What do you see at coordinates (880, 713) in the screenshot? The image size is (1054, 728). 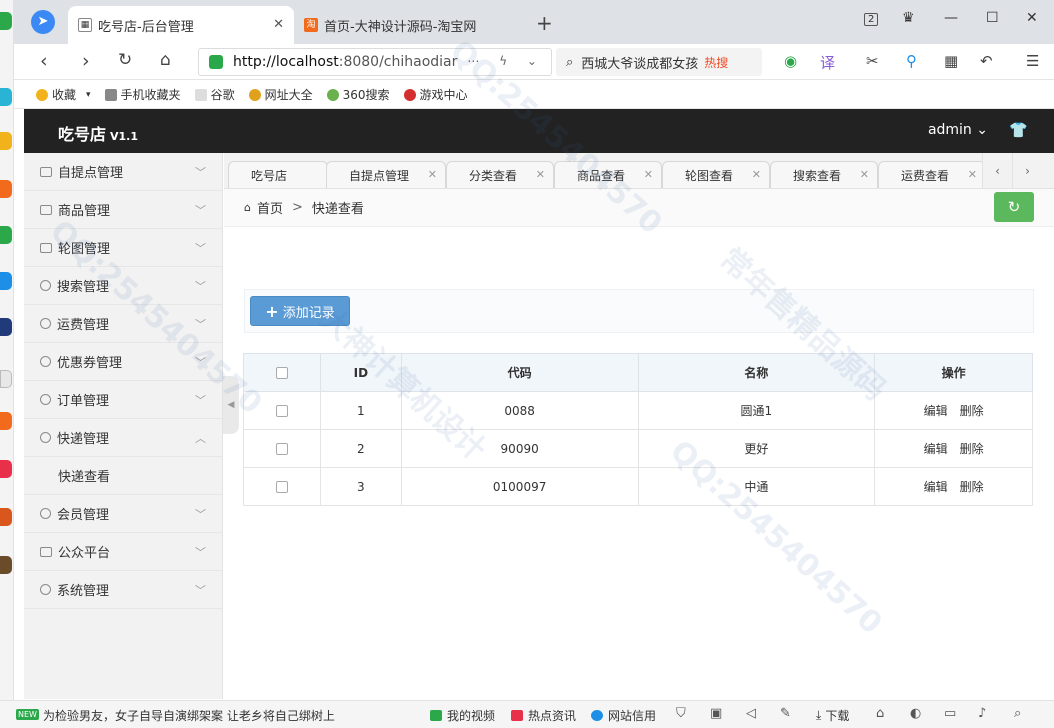 I see `car-icon: ⌂` at bounding box center [880, 713].